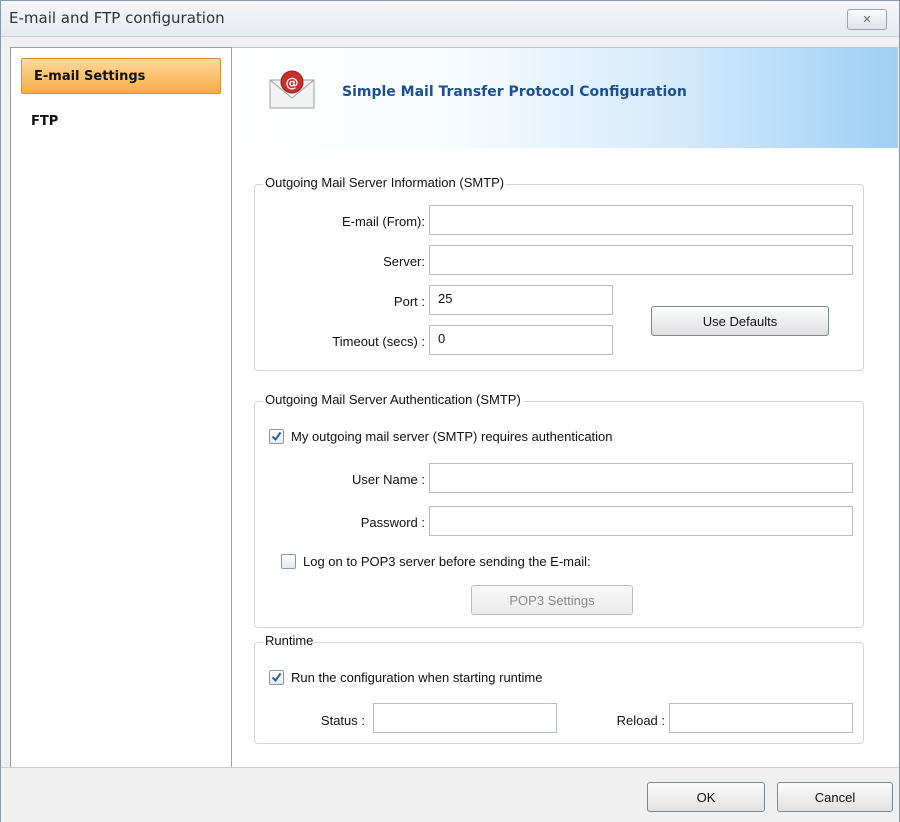 The width and height of the screenshot is (900, 822). I want to click on pop3-settings-label: POP3 Settings, so click(552, 600).